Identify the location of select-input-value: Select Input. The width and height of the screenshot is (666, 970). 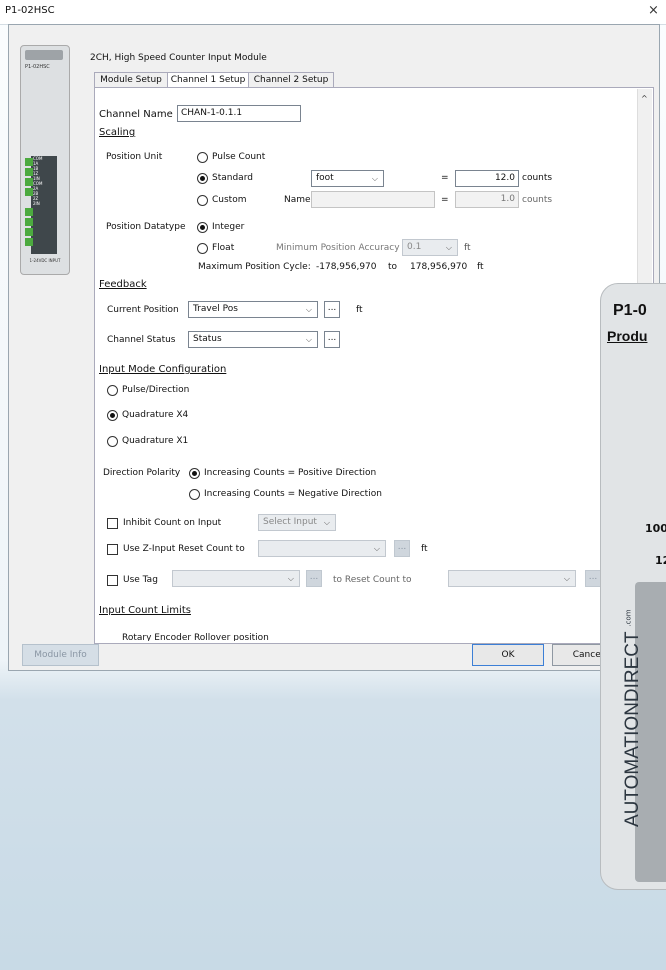
(290, 522).